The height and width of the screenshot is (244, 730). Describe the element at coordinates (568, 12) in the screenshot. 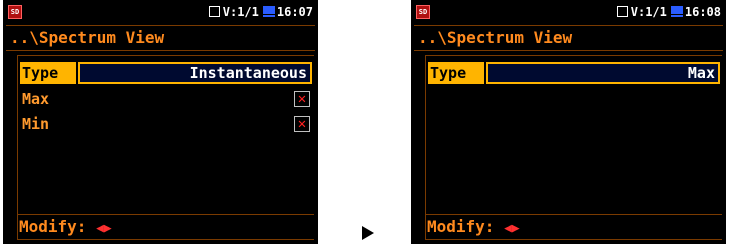

I see `status-bar: SD V:1/1 16:08` at that location.